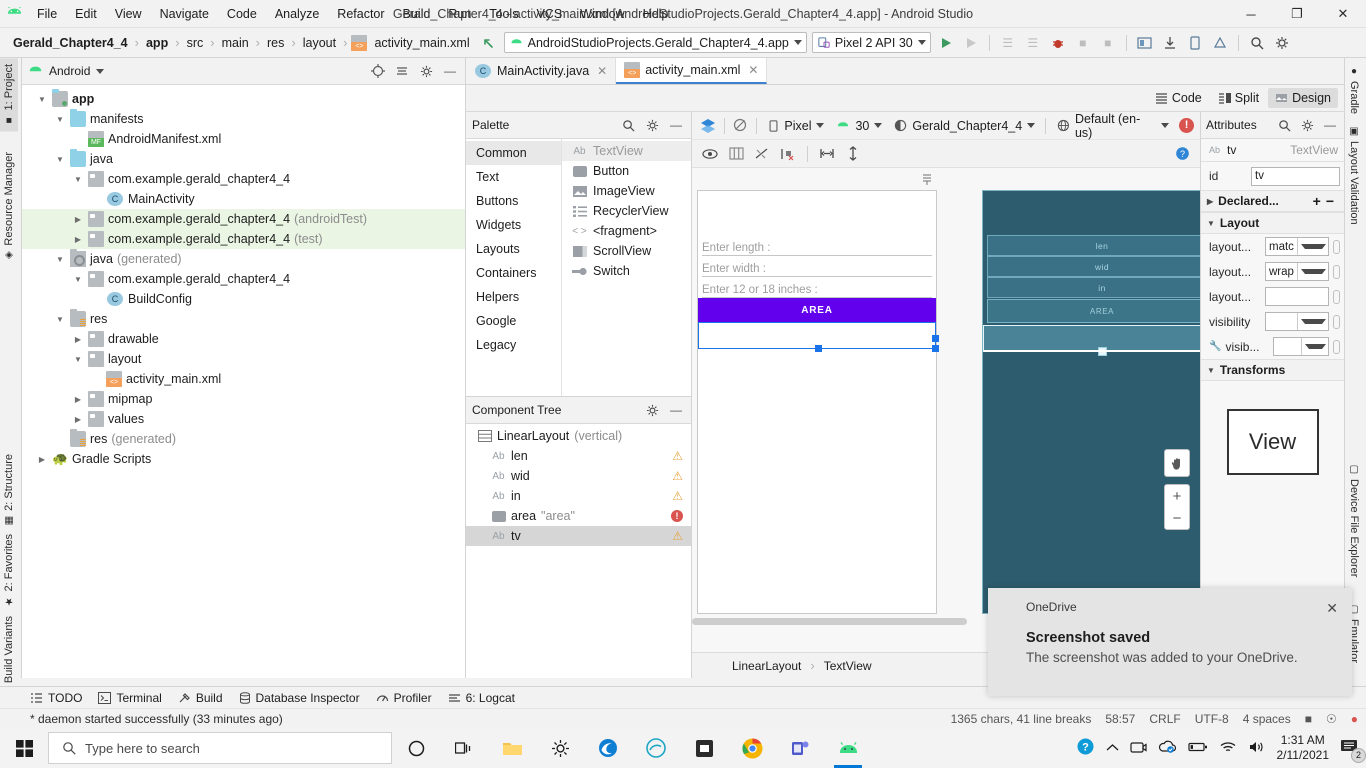  I want to click on device-preview-selector: Pixel, so click(795, 125).